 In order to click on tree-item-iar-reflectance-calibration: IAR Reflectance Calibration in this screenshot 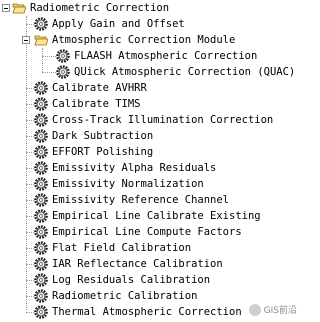, I will do `click(128, 264)`.